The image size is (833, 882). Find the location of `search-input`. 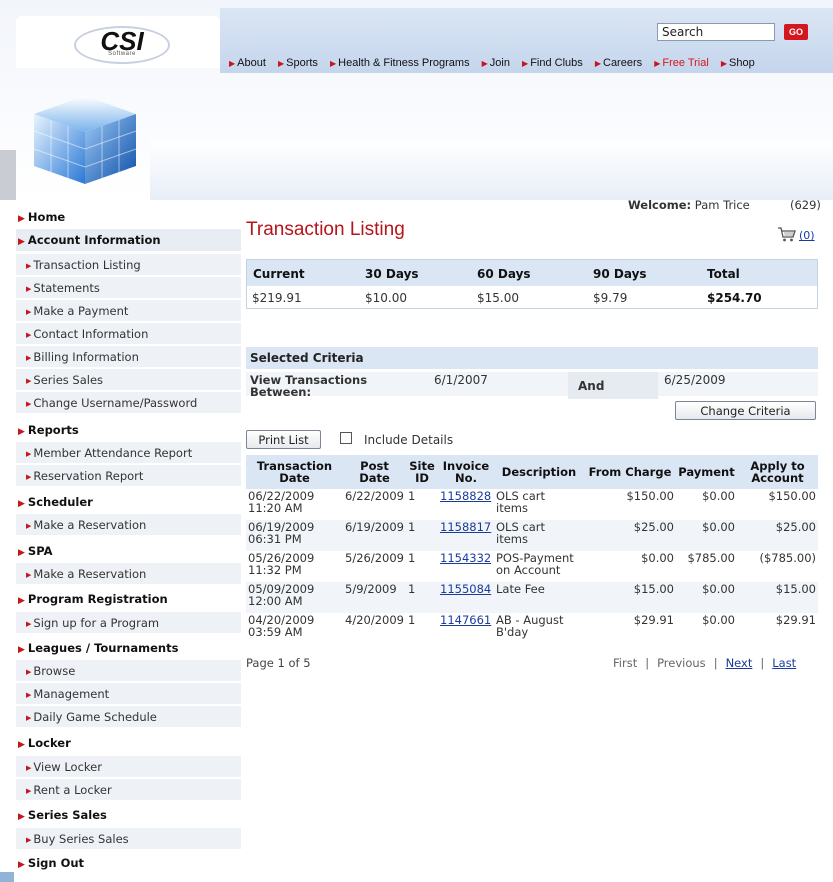

search-input is located at coordinates (716, 32).